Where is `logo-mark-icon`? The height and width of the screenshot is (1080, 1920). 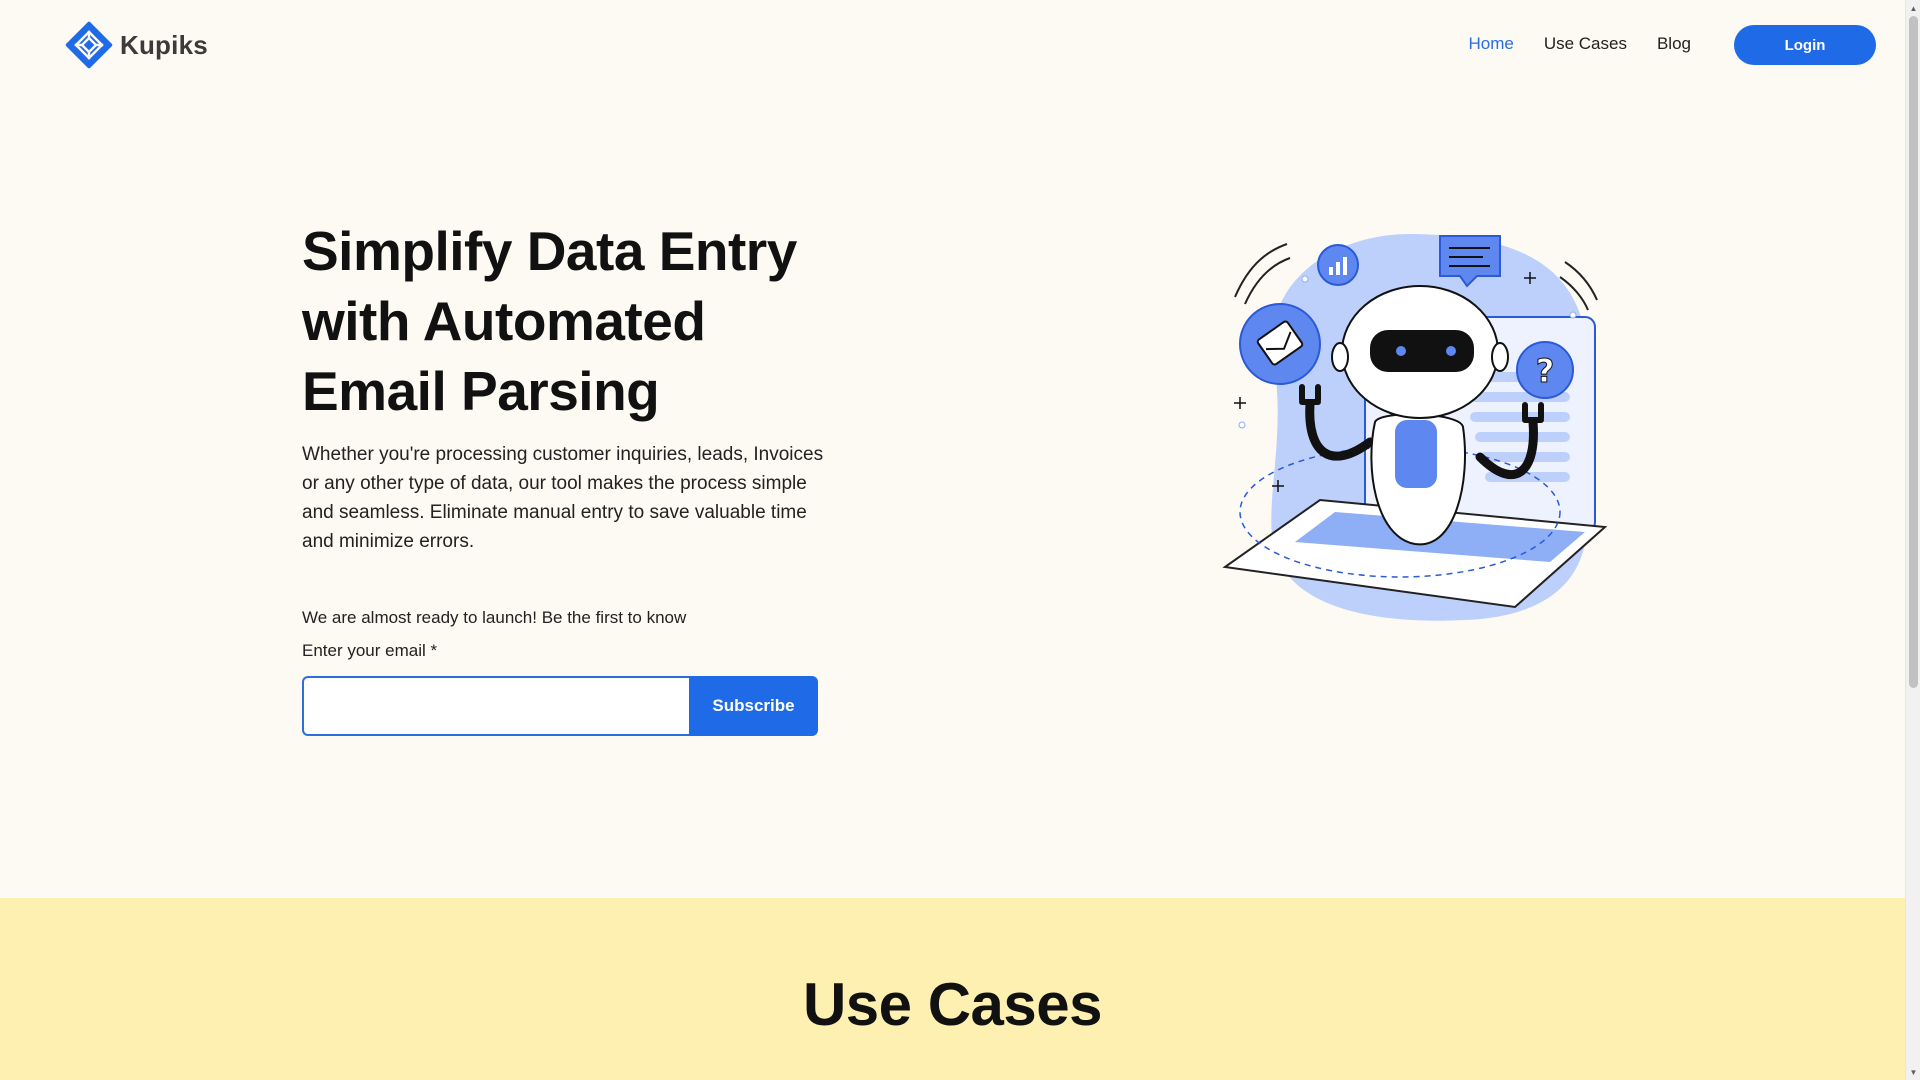
logo-mark-icon is located at coordinates (89, 45).